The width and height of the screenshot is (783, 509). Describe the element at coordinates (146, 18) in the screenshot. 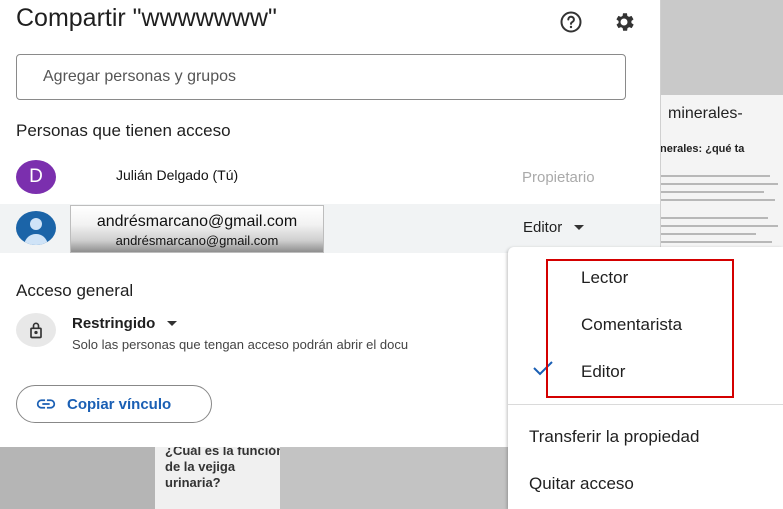

I see `dialog-title: Compartir "wwwwwww"` at that location.